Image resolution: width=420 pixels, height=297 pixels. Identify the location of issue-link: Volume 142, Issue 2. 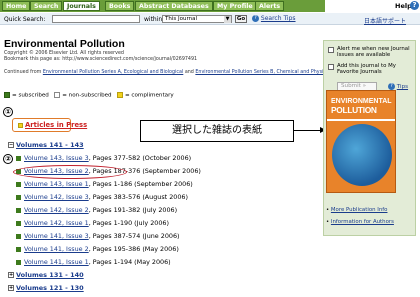
(56, 210).